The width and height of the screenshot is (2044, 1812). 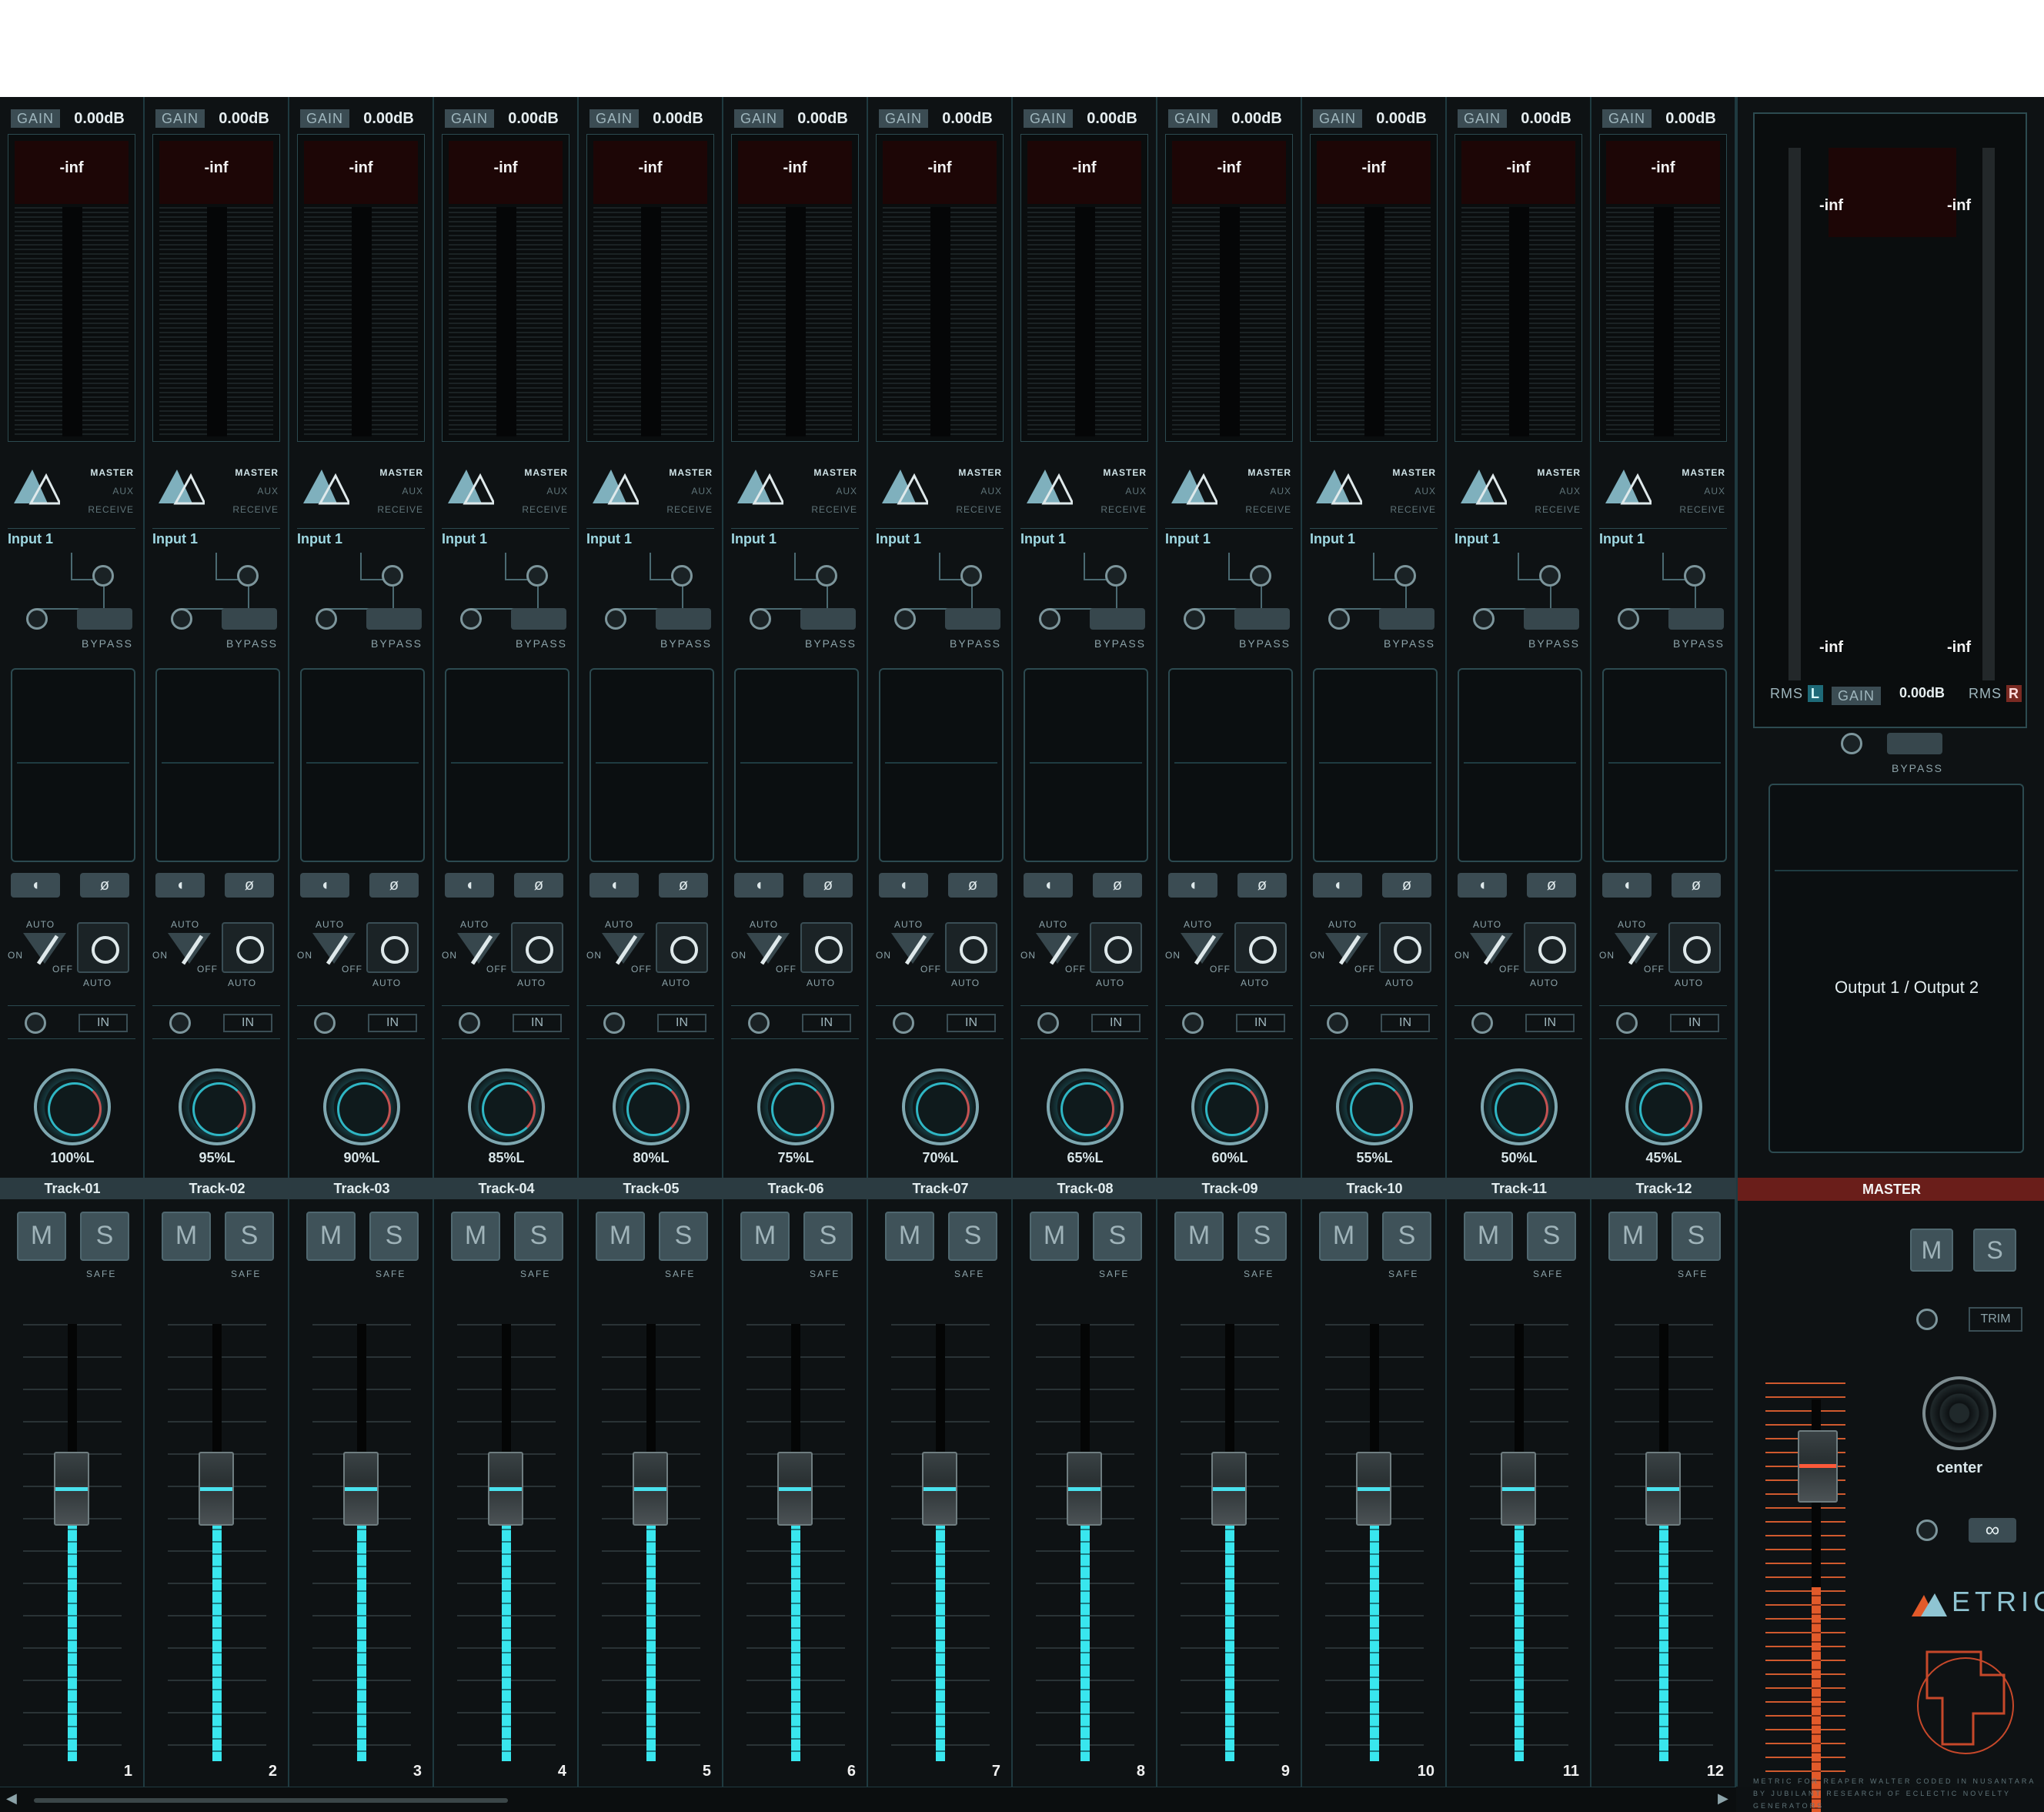 I want to click on track-name: Track-11, so click(x=1519, y=1188).